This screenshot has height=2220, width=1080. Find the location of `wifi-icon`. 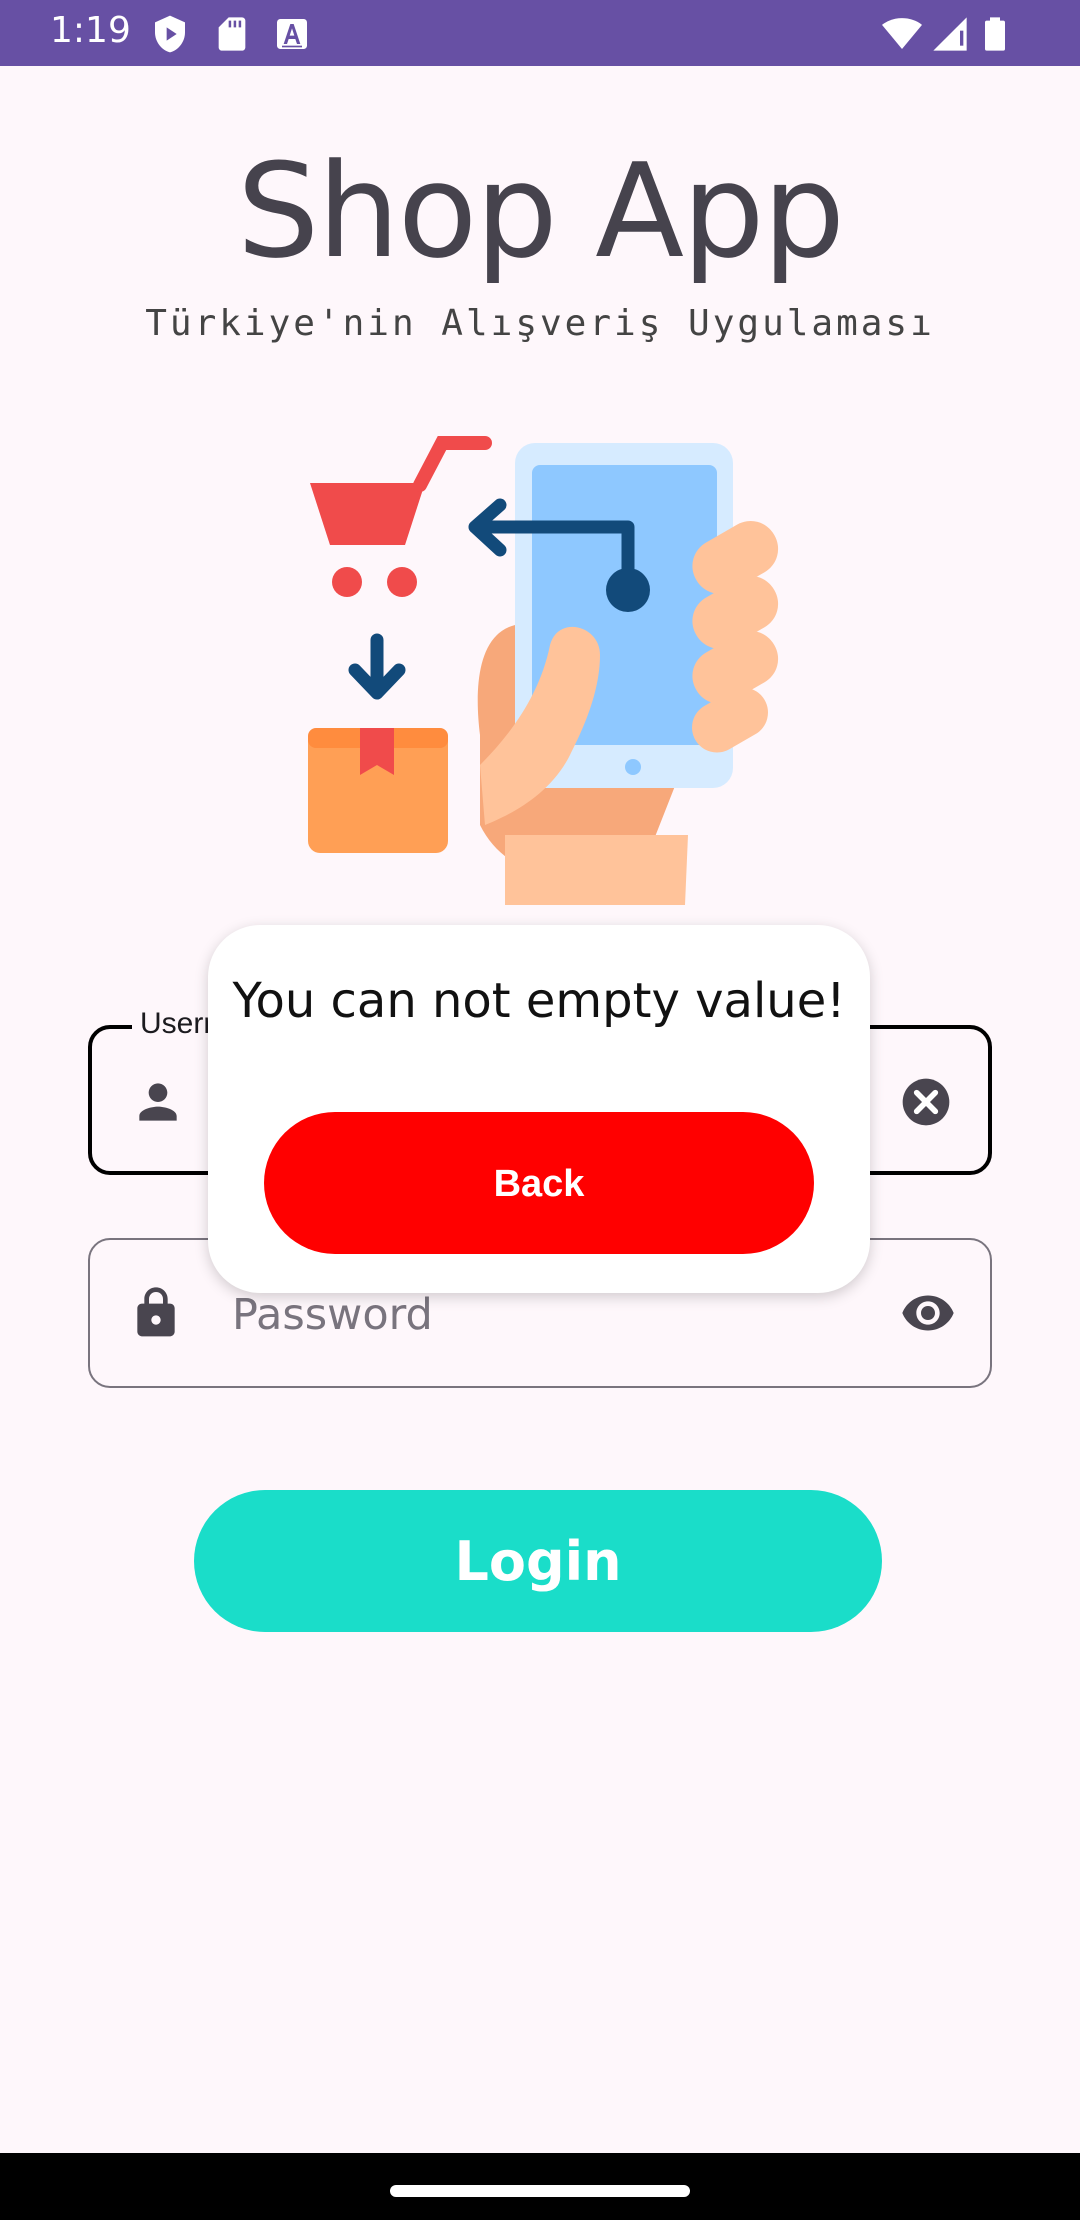

wifi-icon is located at coordinates (902, 33).